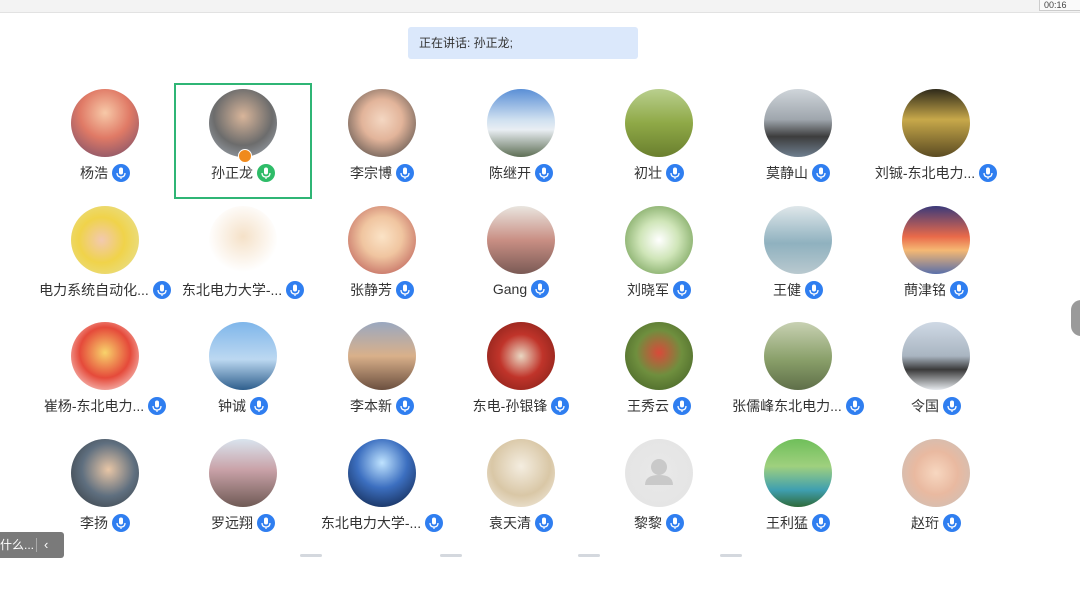 The width and height of the screenshot is (1080, 608). Describe the element at coordinates (105, 523) in the screenshot. I see `participant-name-row: 李扬` at that location.